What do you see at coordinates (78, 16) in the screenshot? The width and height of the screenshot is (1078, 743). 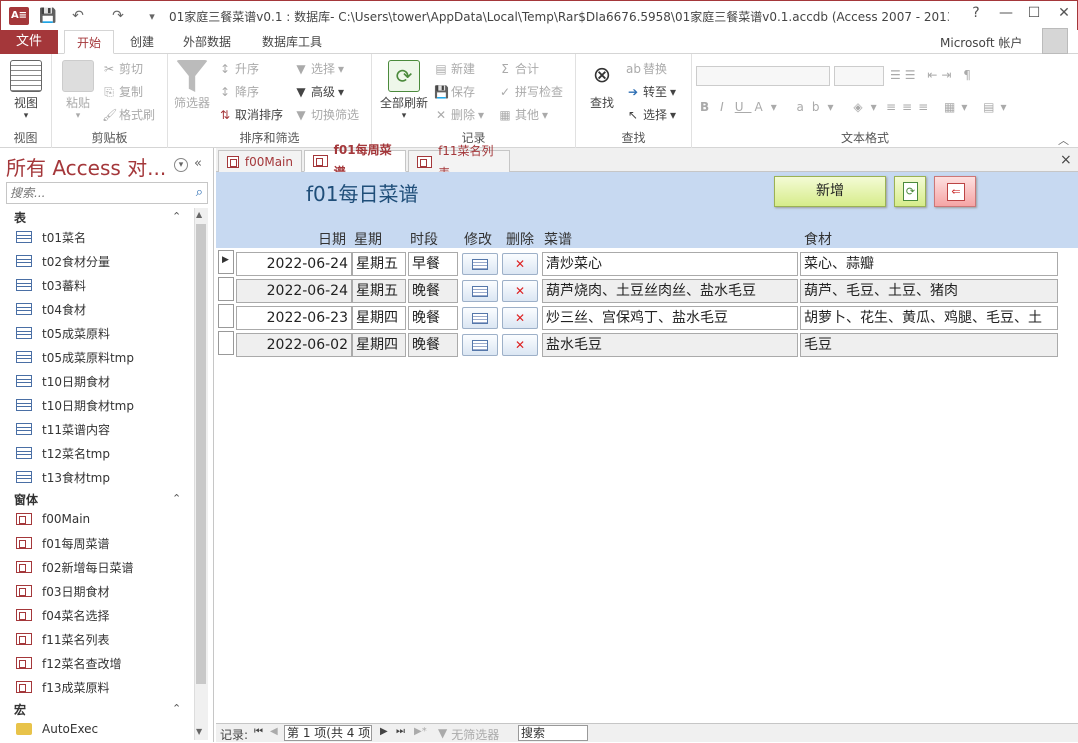 I see `undo-icon: ↶` at bounding box center [78, 16].